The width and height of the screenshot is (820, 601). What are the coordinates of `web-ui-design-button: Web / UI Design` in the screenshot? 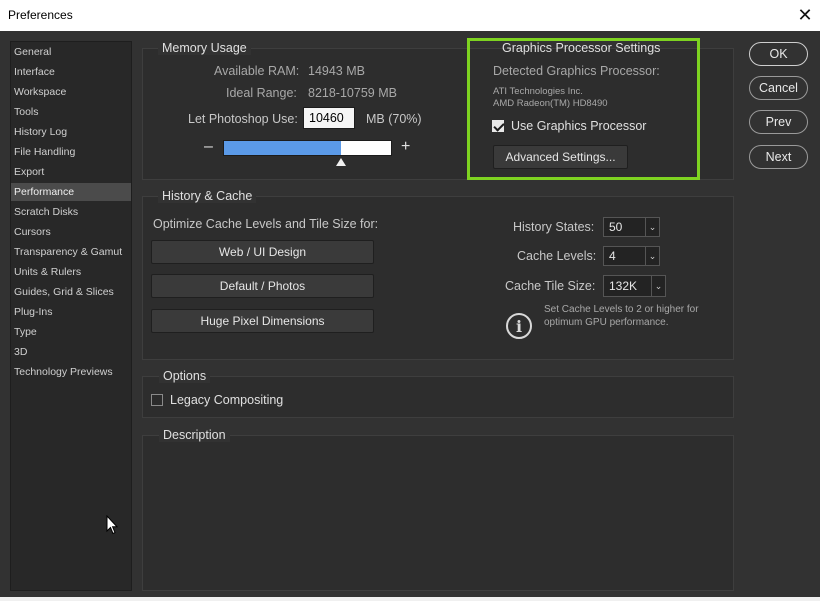 It's located at (262, 252).